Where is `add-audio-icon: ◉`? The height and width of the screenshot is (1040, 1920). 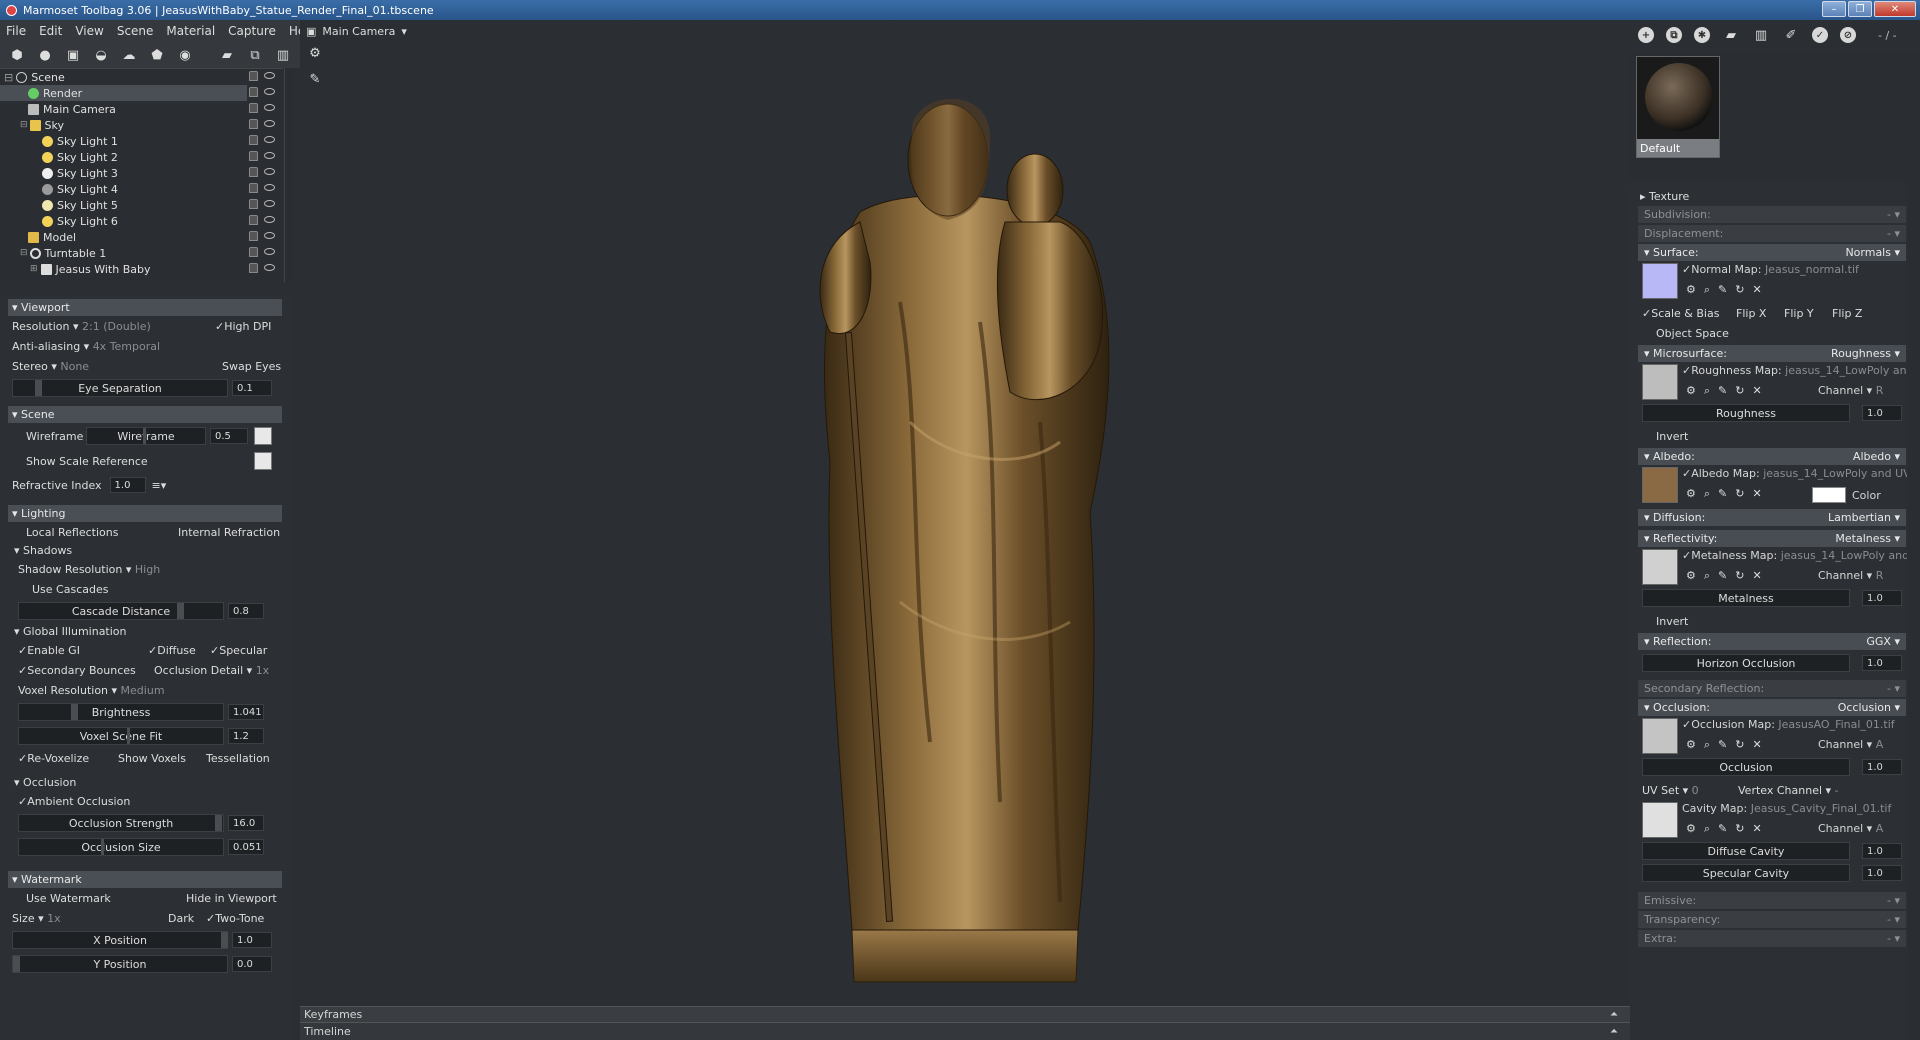
add-audio-icon: ◉ is located at coordinates (185, 55).